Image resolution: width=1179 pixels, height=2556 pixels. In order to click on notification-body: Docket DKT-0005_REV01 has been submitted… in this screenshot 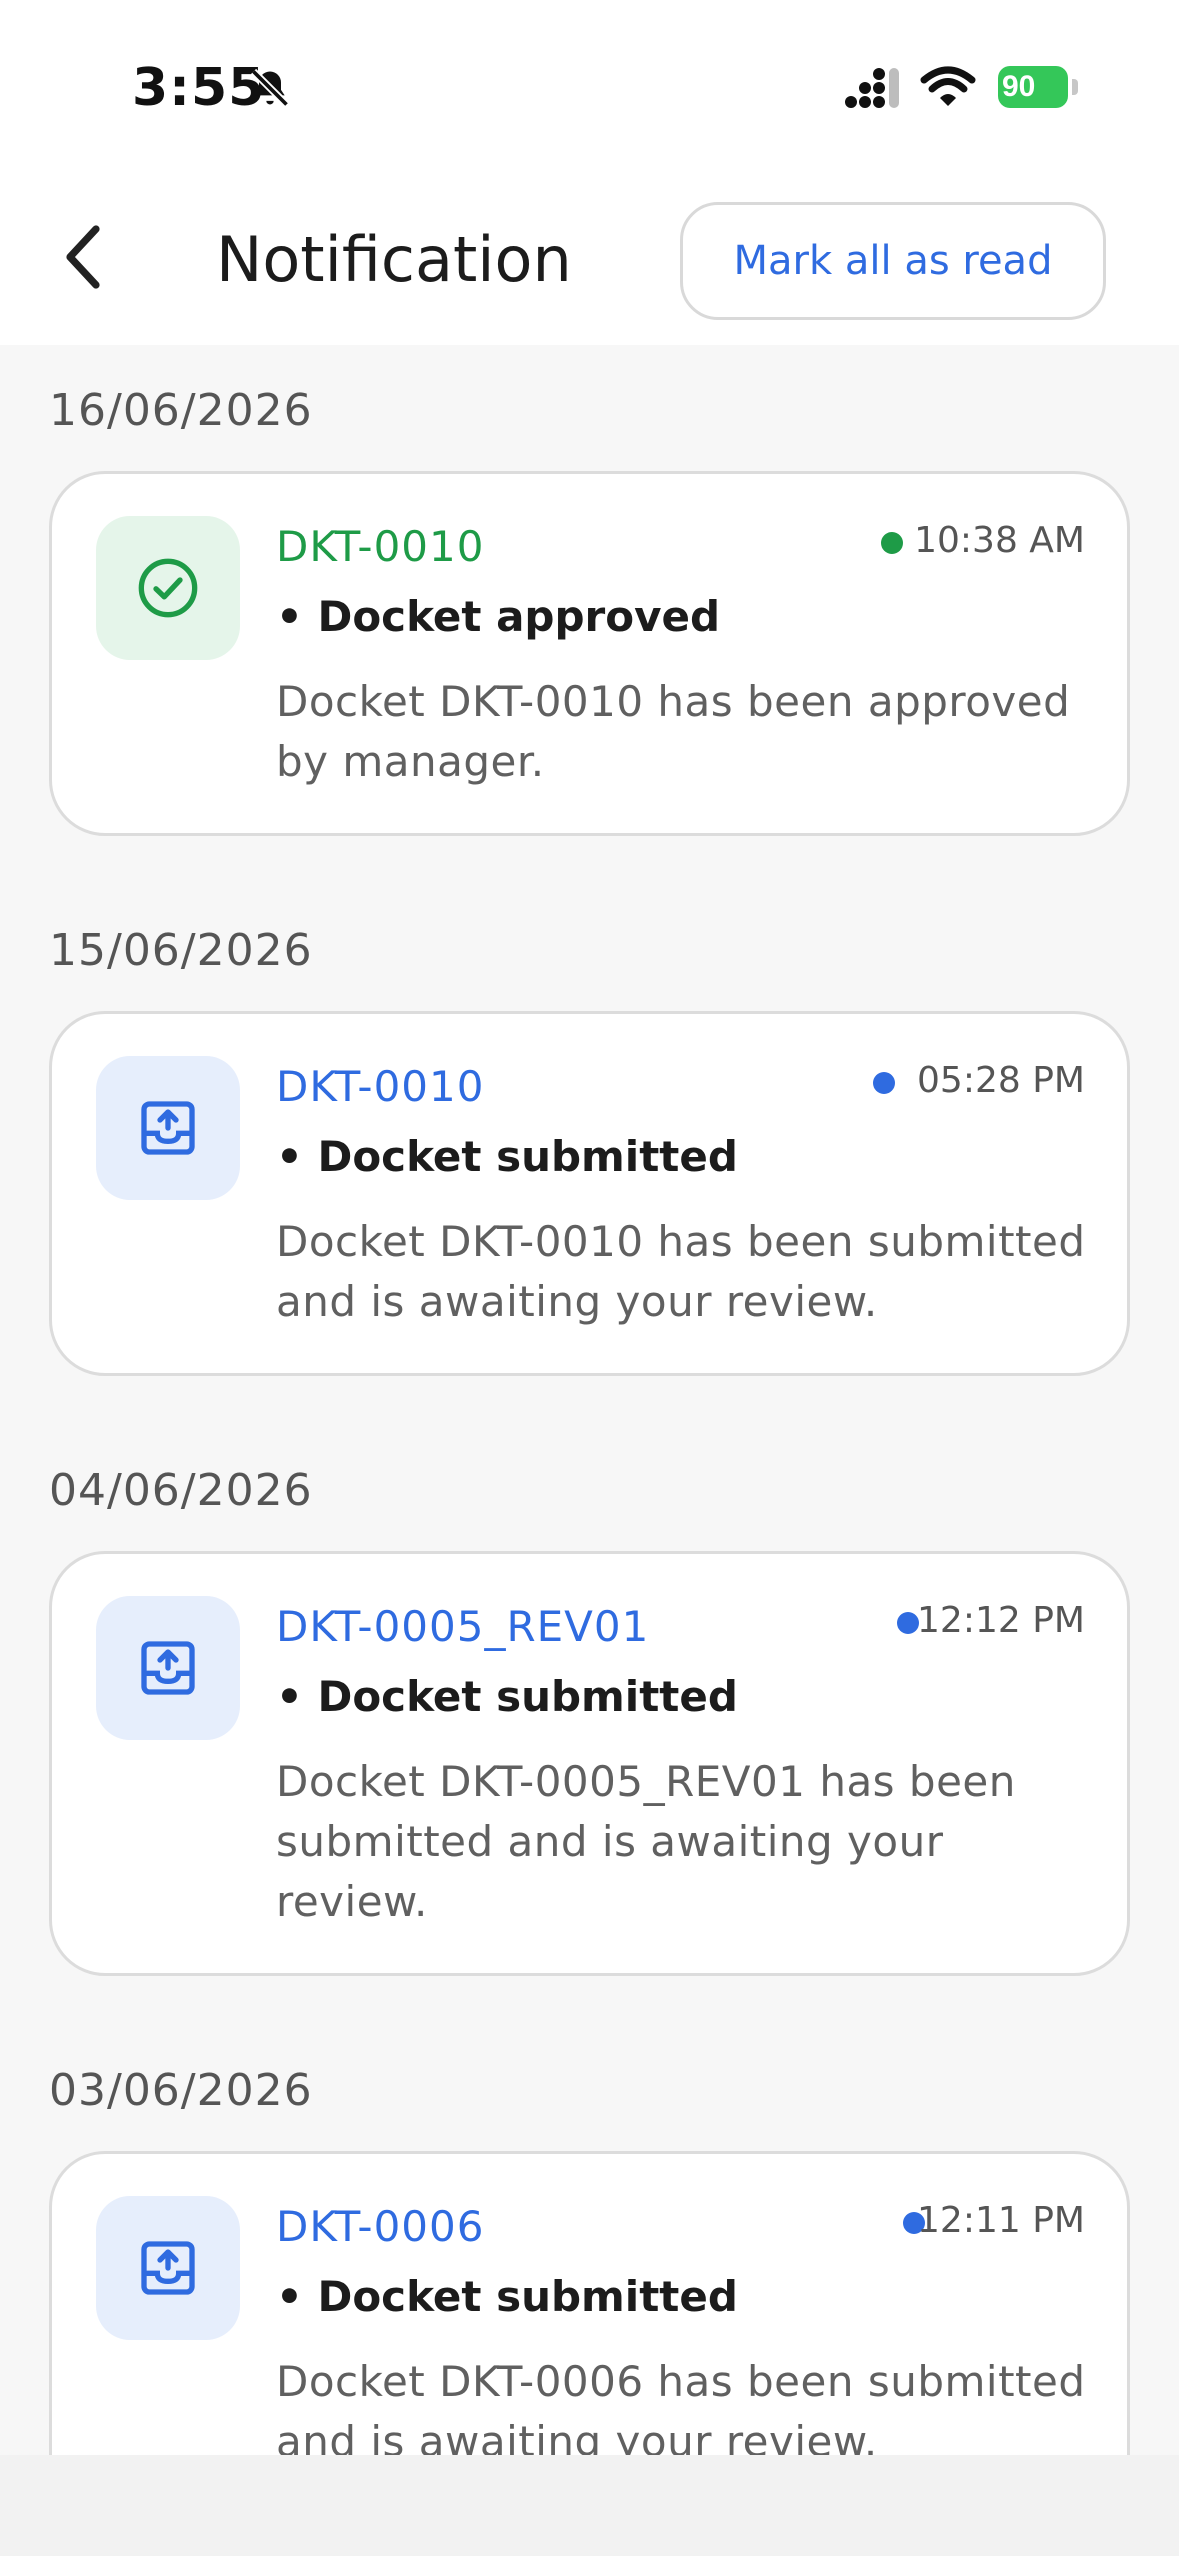, I will do `click(646, 1841)`.